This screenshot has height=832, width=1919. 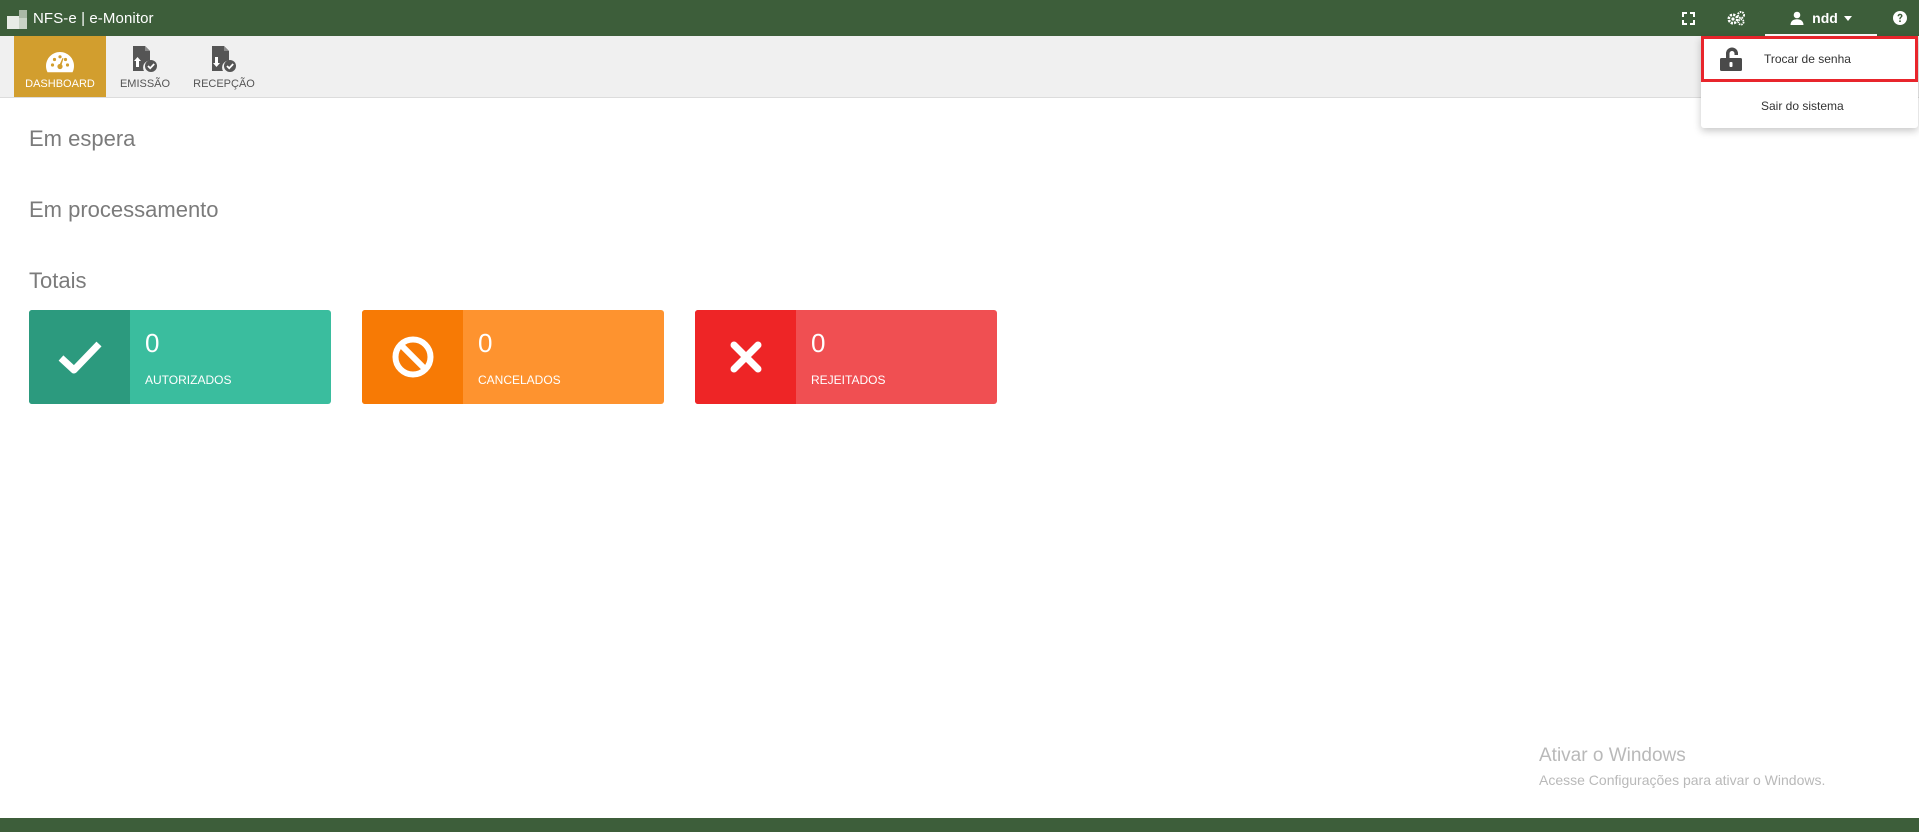 I want to click on nav-item-label: EMISSÃO, so click(x=145, y=84).